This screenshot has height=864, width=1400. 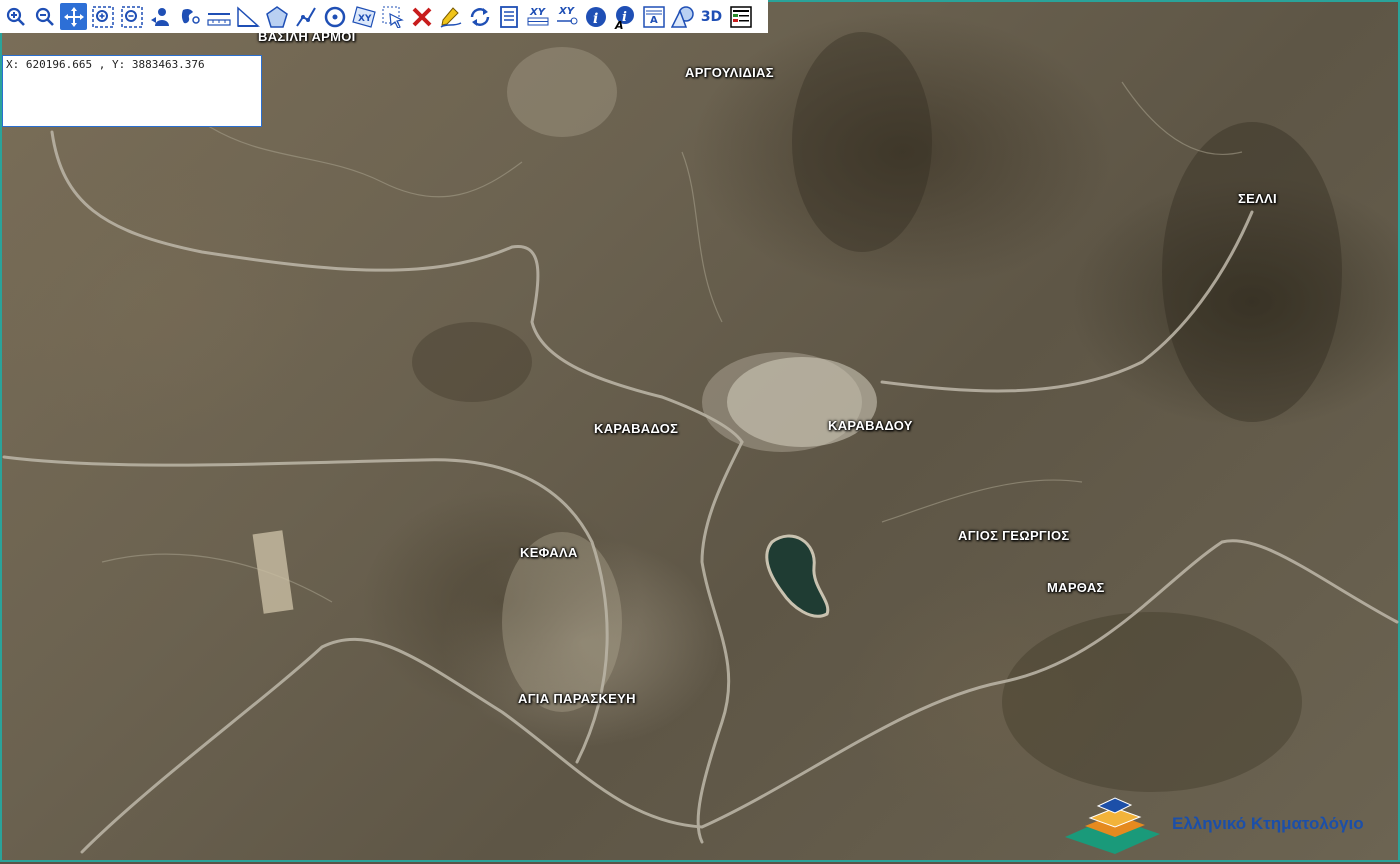 I want to click on map-toolbar: XY XY XY i iA A 3D, so click(x=384, y=16).